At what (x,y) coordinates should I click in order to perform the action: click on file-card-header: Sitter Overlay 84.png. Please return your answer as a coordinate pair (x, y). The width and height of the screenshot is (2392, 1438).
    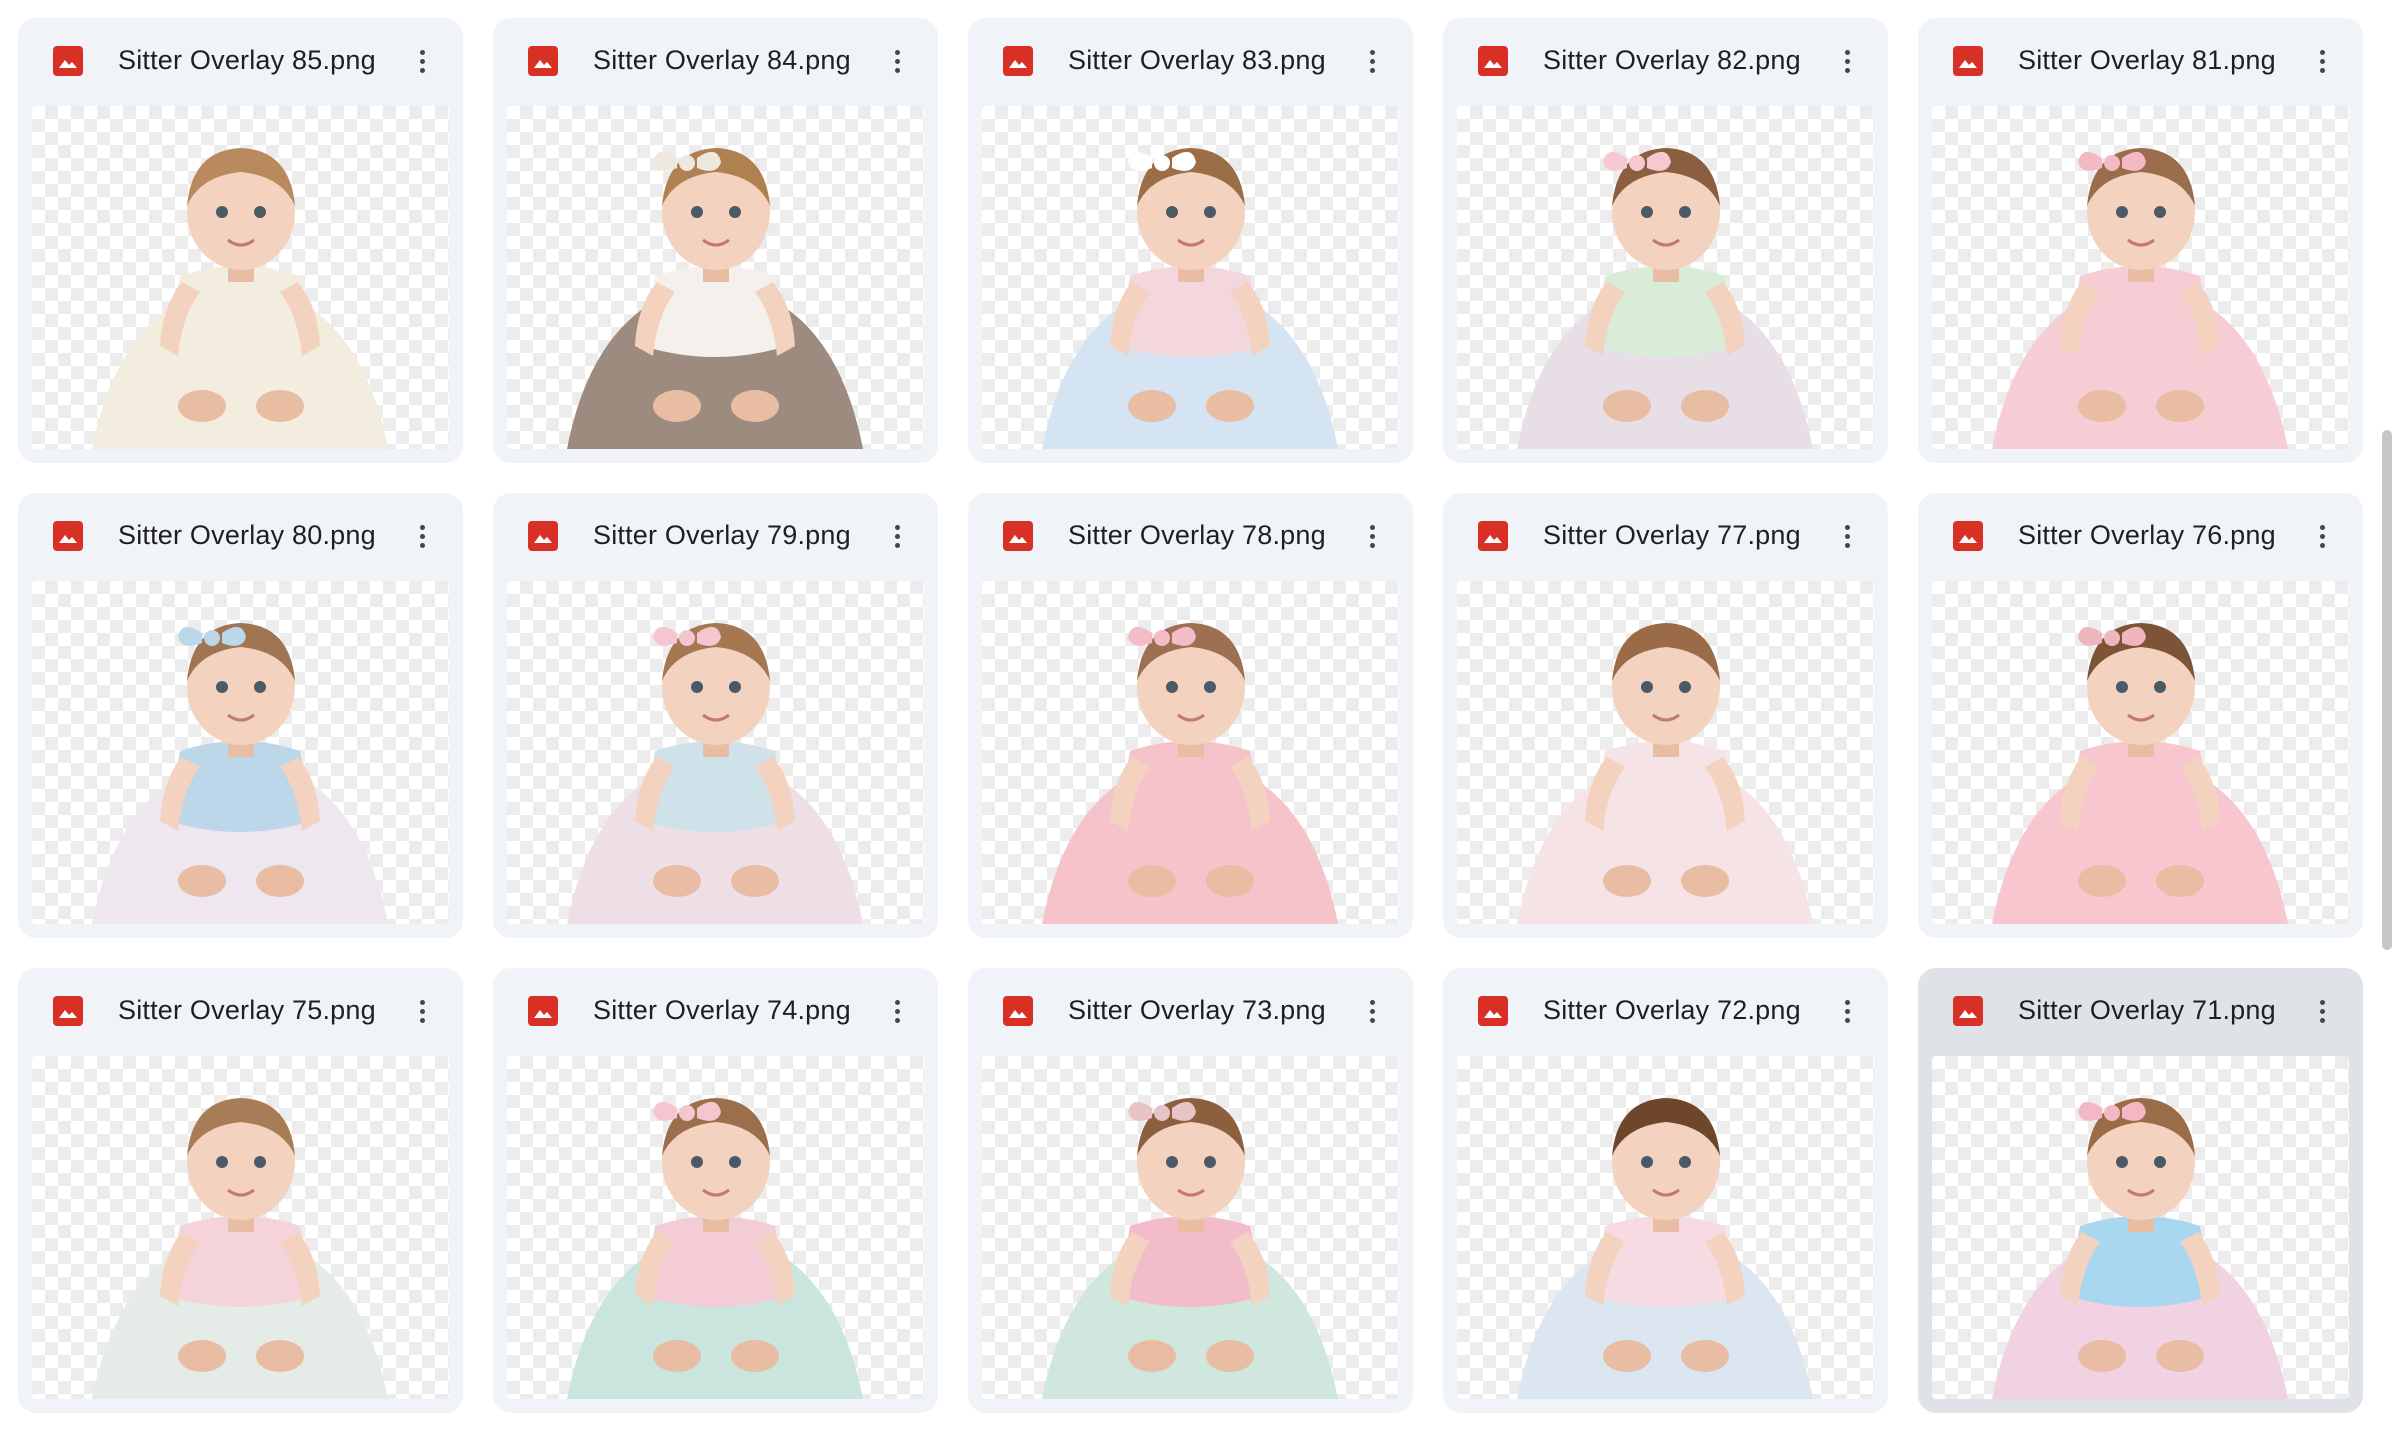
    Looking at the image, I should click on (715, 61).